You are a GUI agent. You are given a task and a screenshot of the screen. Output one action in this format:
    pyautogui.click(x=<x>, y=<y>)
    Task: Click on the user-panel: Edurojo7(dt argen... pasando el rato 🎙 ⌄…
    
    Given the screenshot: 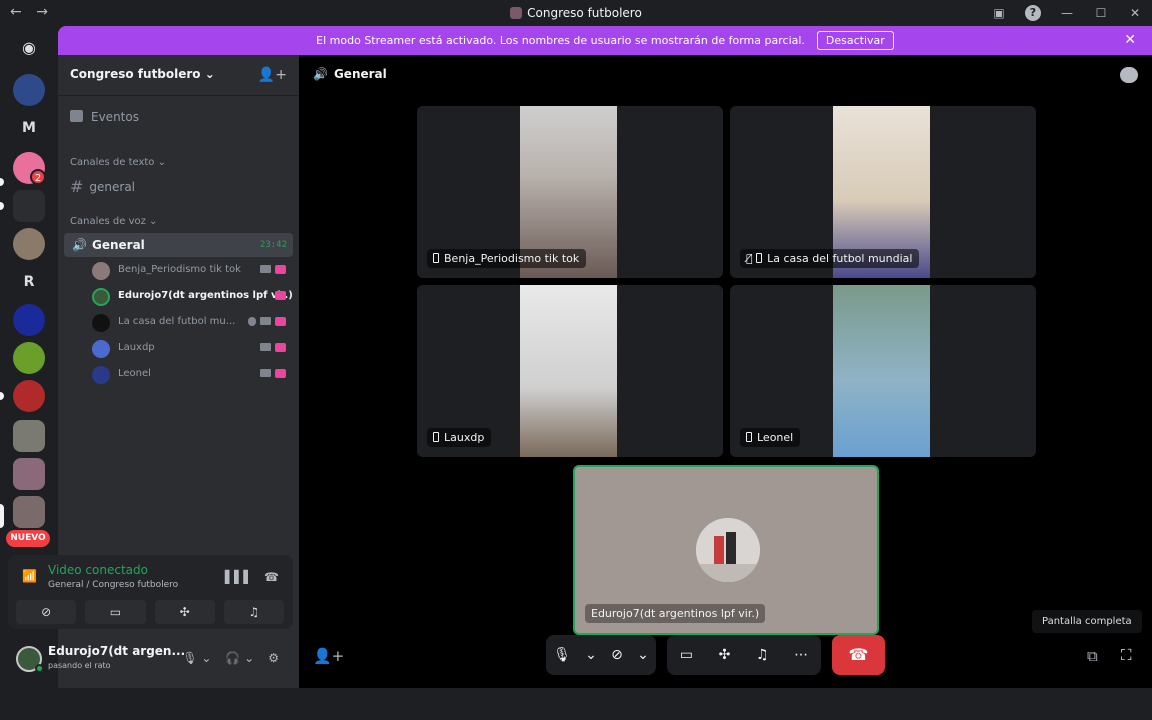 What is the action you would take?
    pyautogui.click(x=150, y=658)
    